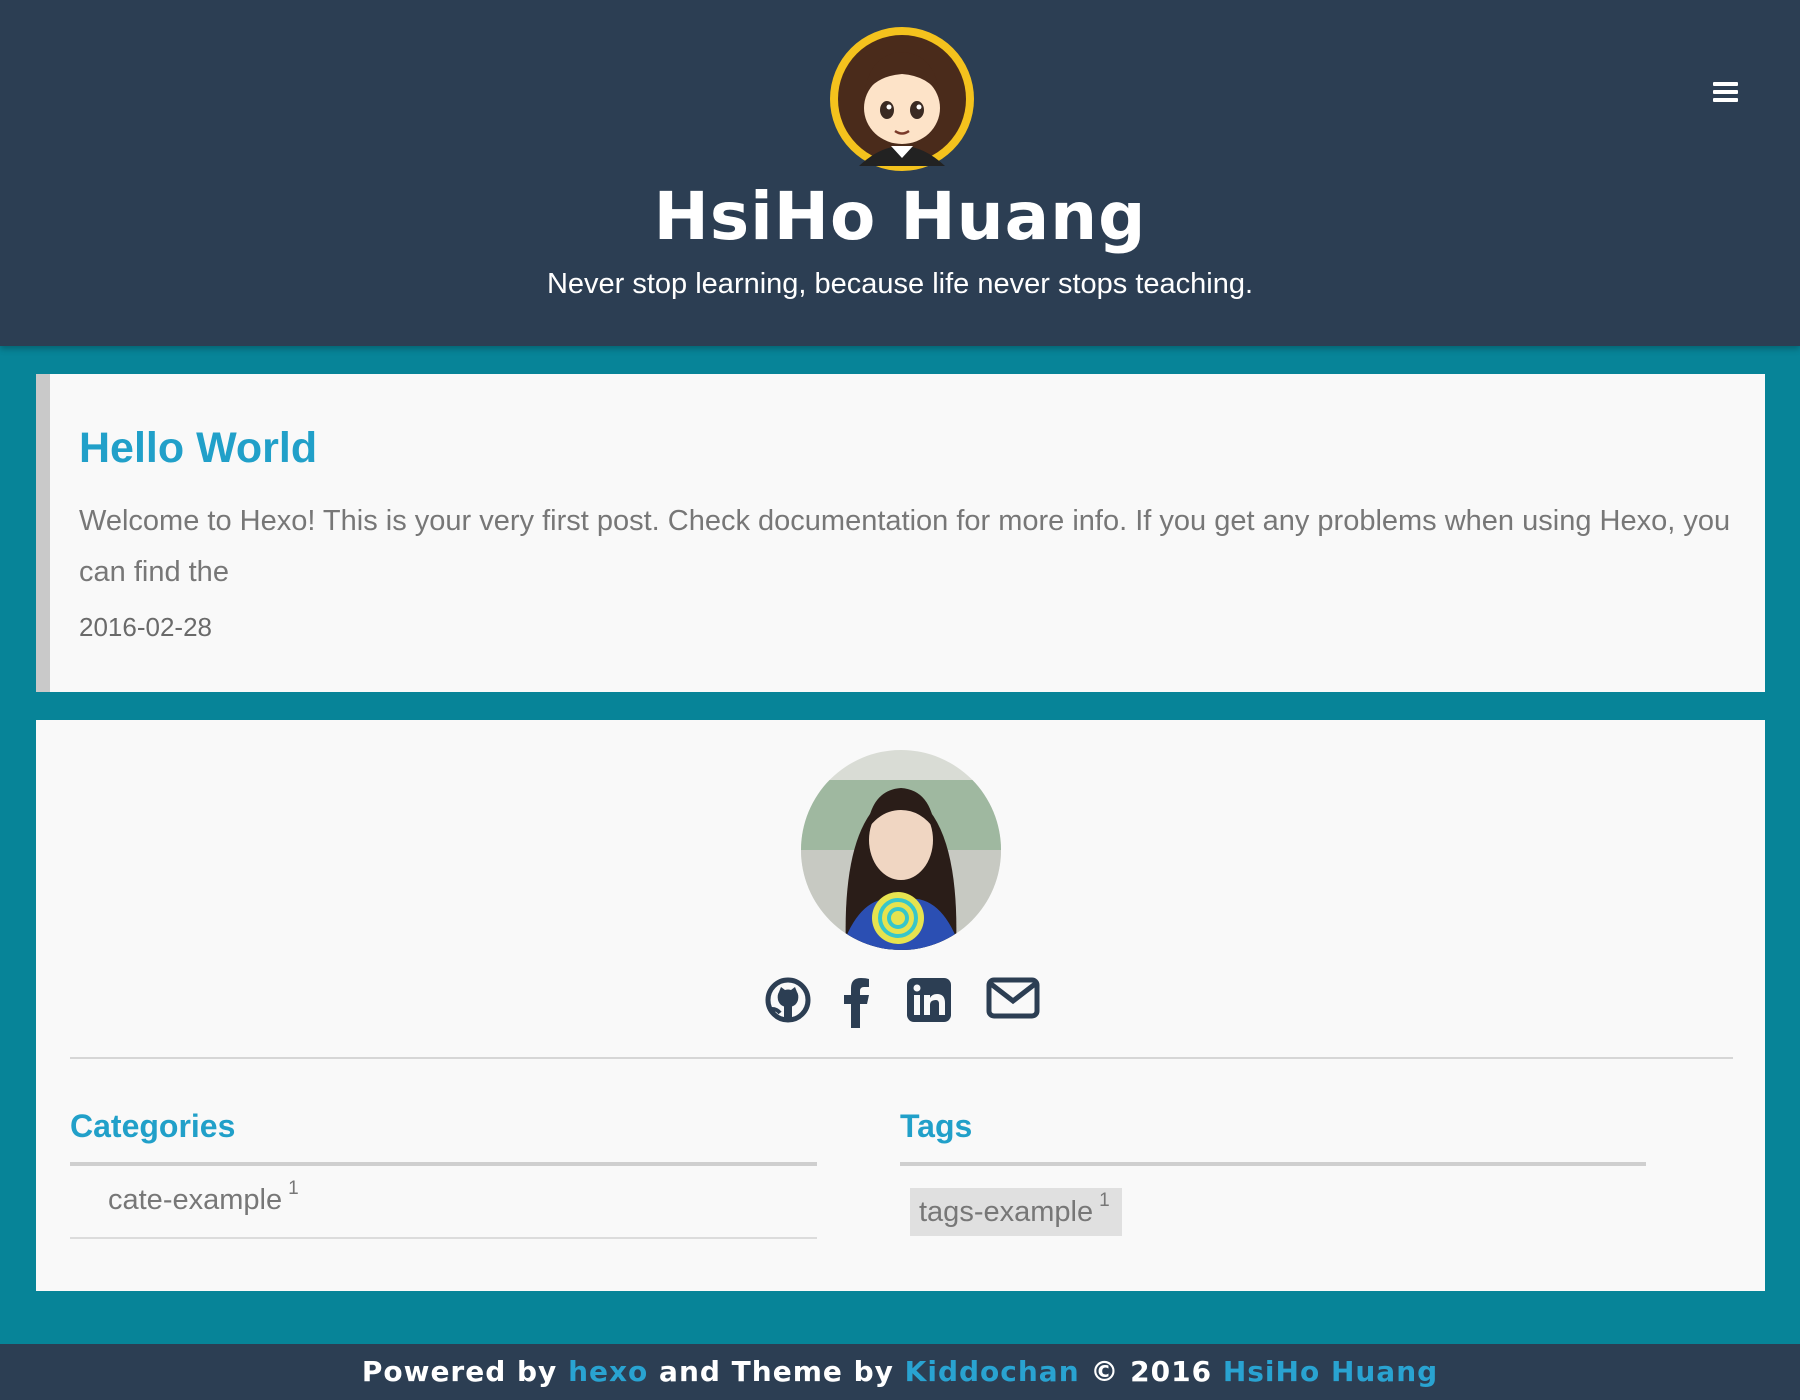 Image resolution: width=1800 pixels, height=1400 pixels. I want to click on tag-count: 1, so click(1104, 1200).